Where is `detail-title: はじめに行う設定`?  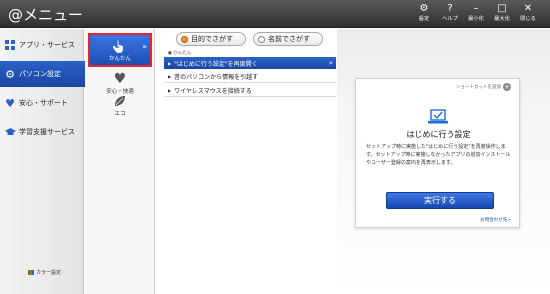
detail-title: はじめに行う設定 is located at coordinates (438, 134).